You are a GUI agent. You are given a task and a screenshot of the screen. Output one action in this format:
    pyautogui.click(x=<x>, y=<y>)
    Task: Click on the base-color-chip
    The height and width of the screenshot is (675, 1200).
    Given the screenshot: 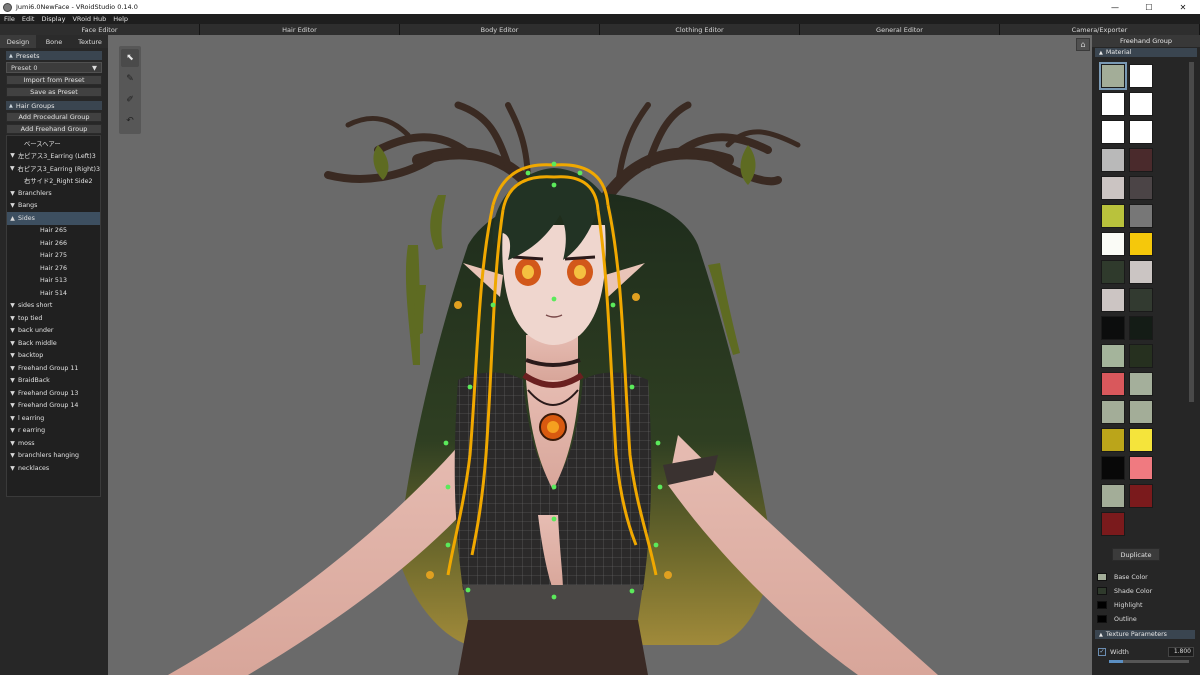 What is the action you would take?
    pyautogui.click(x=1102, y=577)
    